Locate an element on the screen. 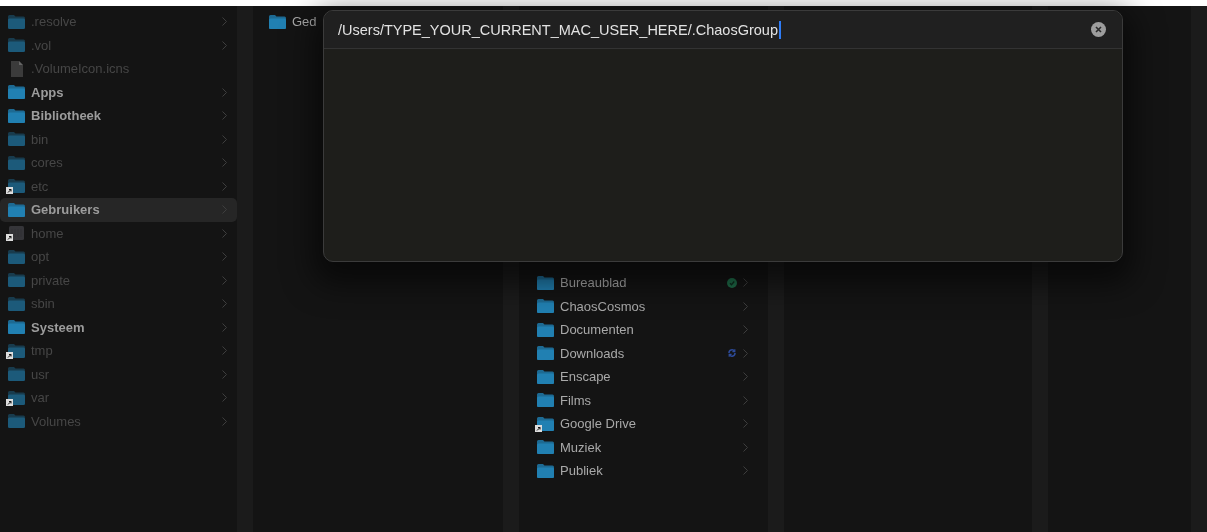 The height and width of the screenshot is (532, 1207). file-name: Publiek is located at coordinates (582, 471).